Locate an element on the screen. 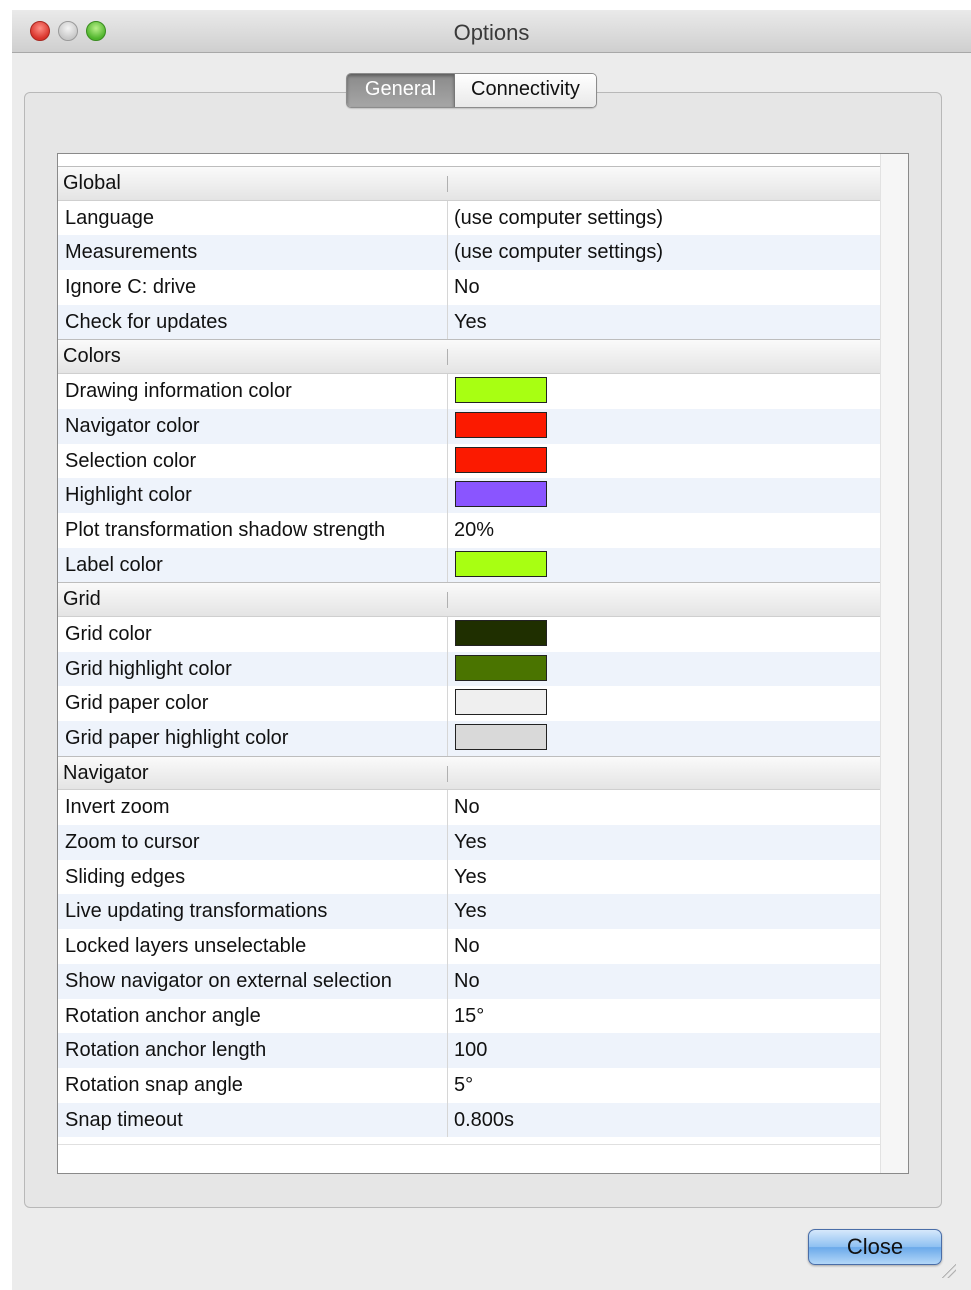 Image resolution: width=971 pixels, height=1290 pixels. property-row: Rotation anchor length 100 is located at coordinates (469, 1050).